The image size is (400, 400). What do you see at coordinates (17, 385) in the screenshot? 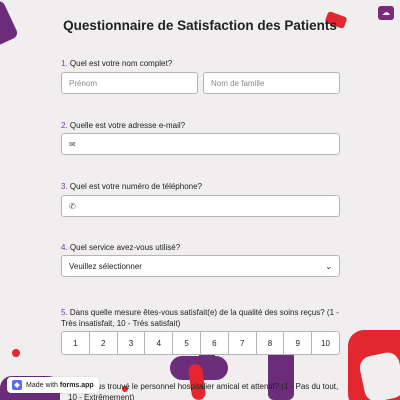
I see `forms-app-logo-icon` at bounding box center [17, 385].